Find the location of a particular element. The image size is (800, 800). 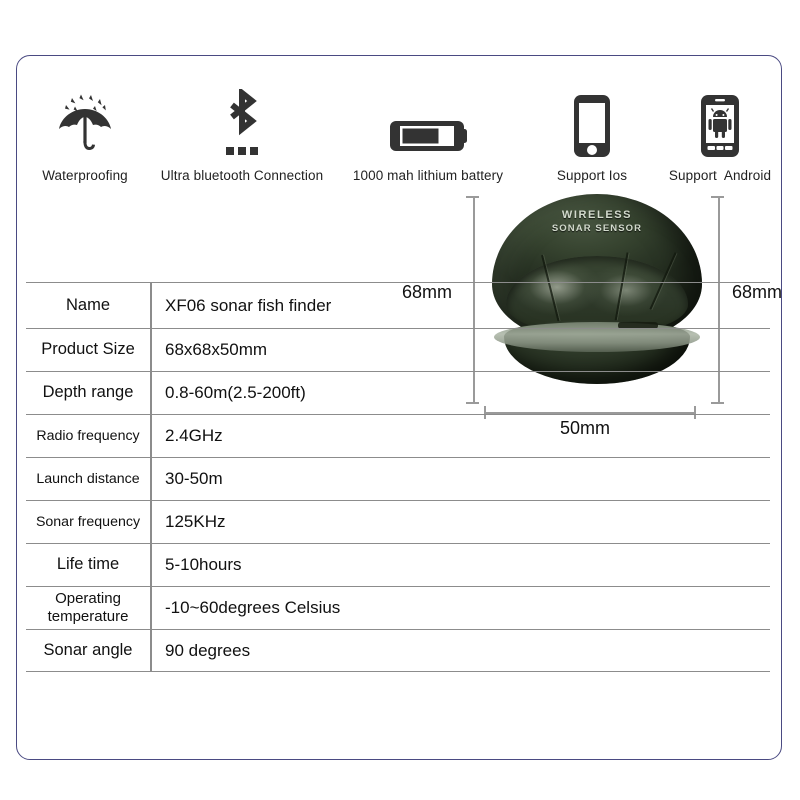

spec-value: 125KHz is located at coordinates (195, 521).